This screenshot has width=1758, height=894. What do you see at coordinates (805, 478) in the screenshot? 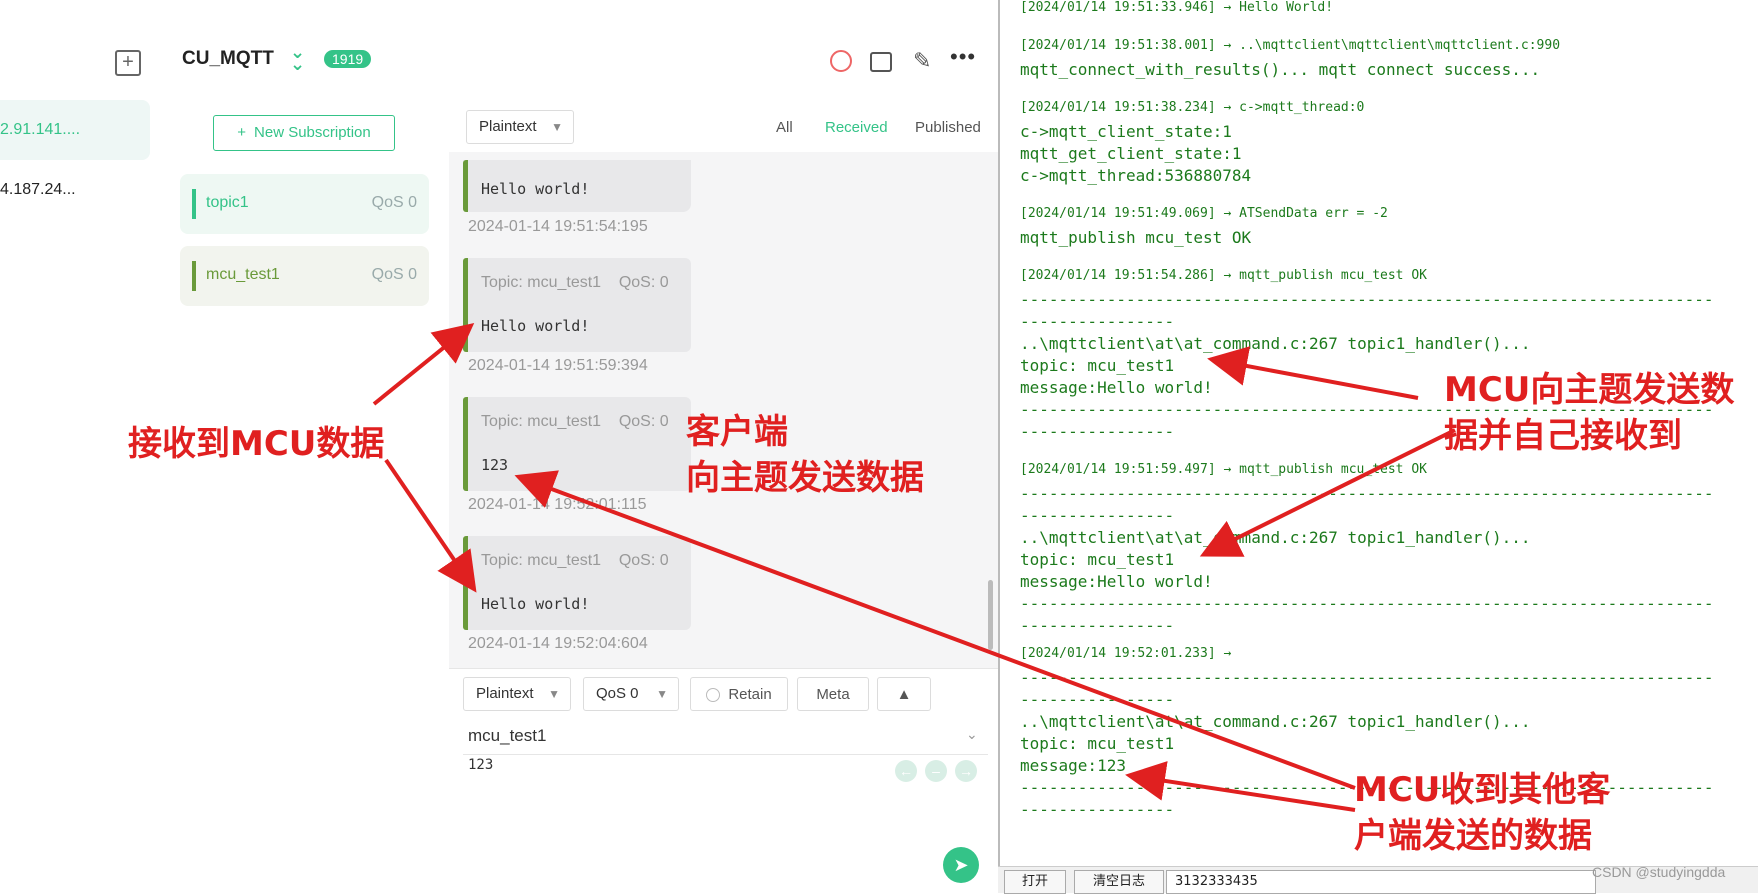
I see `annotation-client-send-2: 向主题发送数据` at bounding box center [805, 478].